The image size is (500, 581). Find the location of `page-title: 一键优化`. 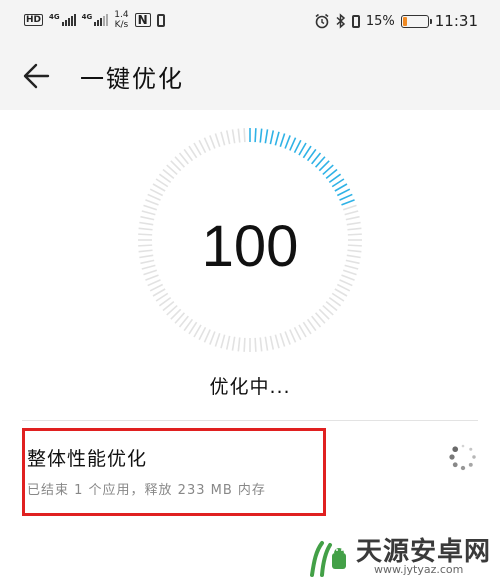

page-title: 一键优化 is located at coordinates (132, 79).